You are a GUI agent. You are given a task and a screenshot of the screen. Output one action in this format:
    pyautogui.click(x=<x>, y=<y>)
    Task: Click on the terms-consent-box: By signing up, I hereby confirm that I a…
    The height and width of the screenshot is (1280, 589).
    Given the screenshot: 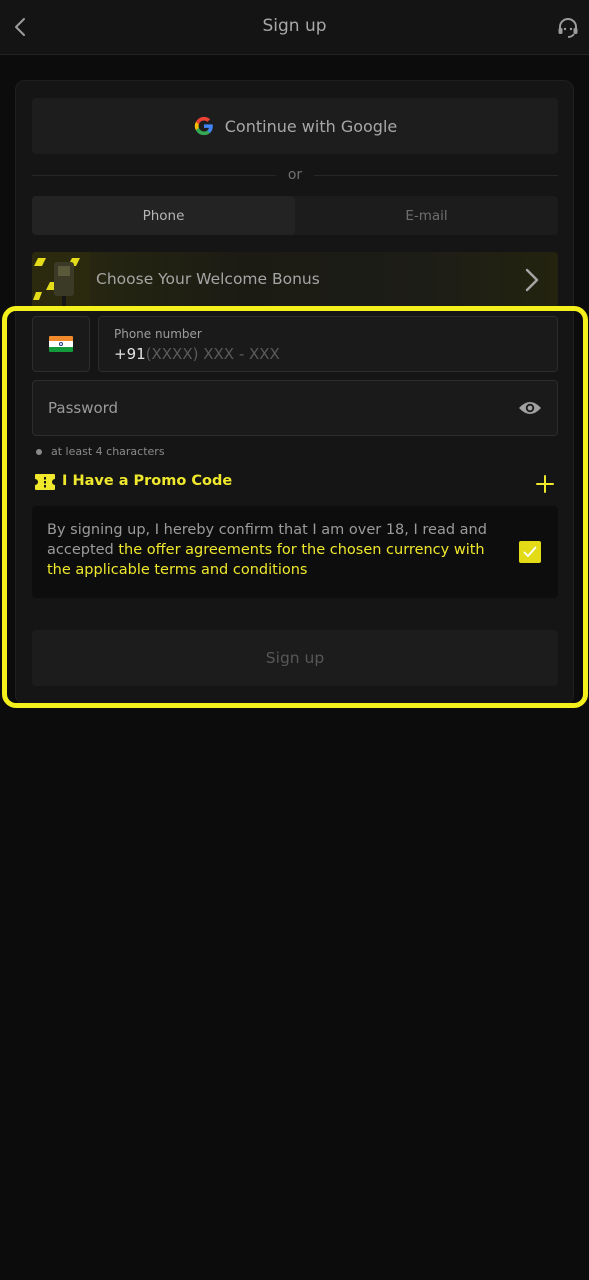 What is the action you would take?
    pyautogui.click(x=295, y=552)
    